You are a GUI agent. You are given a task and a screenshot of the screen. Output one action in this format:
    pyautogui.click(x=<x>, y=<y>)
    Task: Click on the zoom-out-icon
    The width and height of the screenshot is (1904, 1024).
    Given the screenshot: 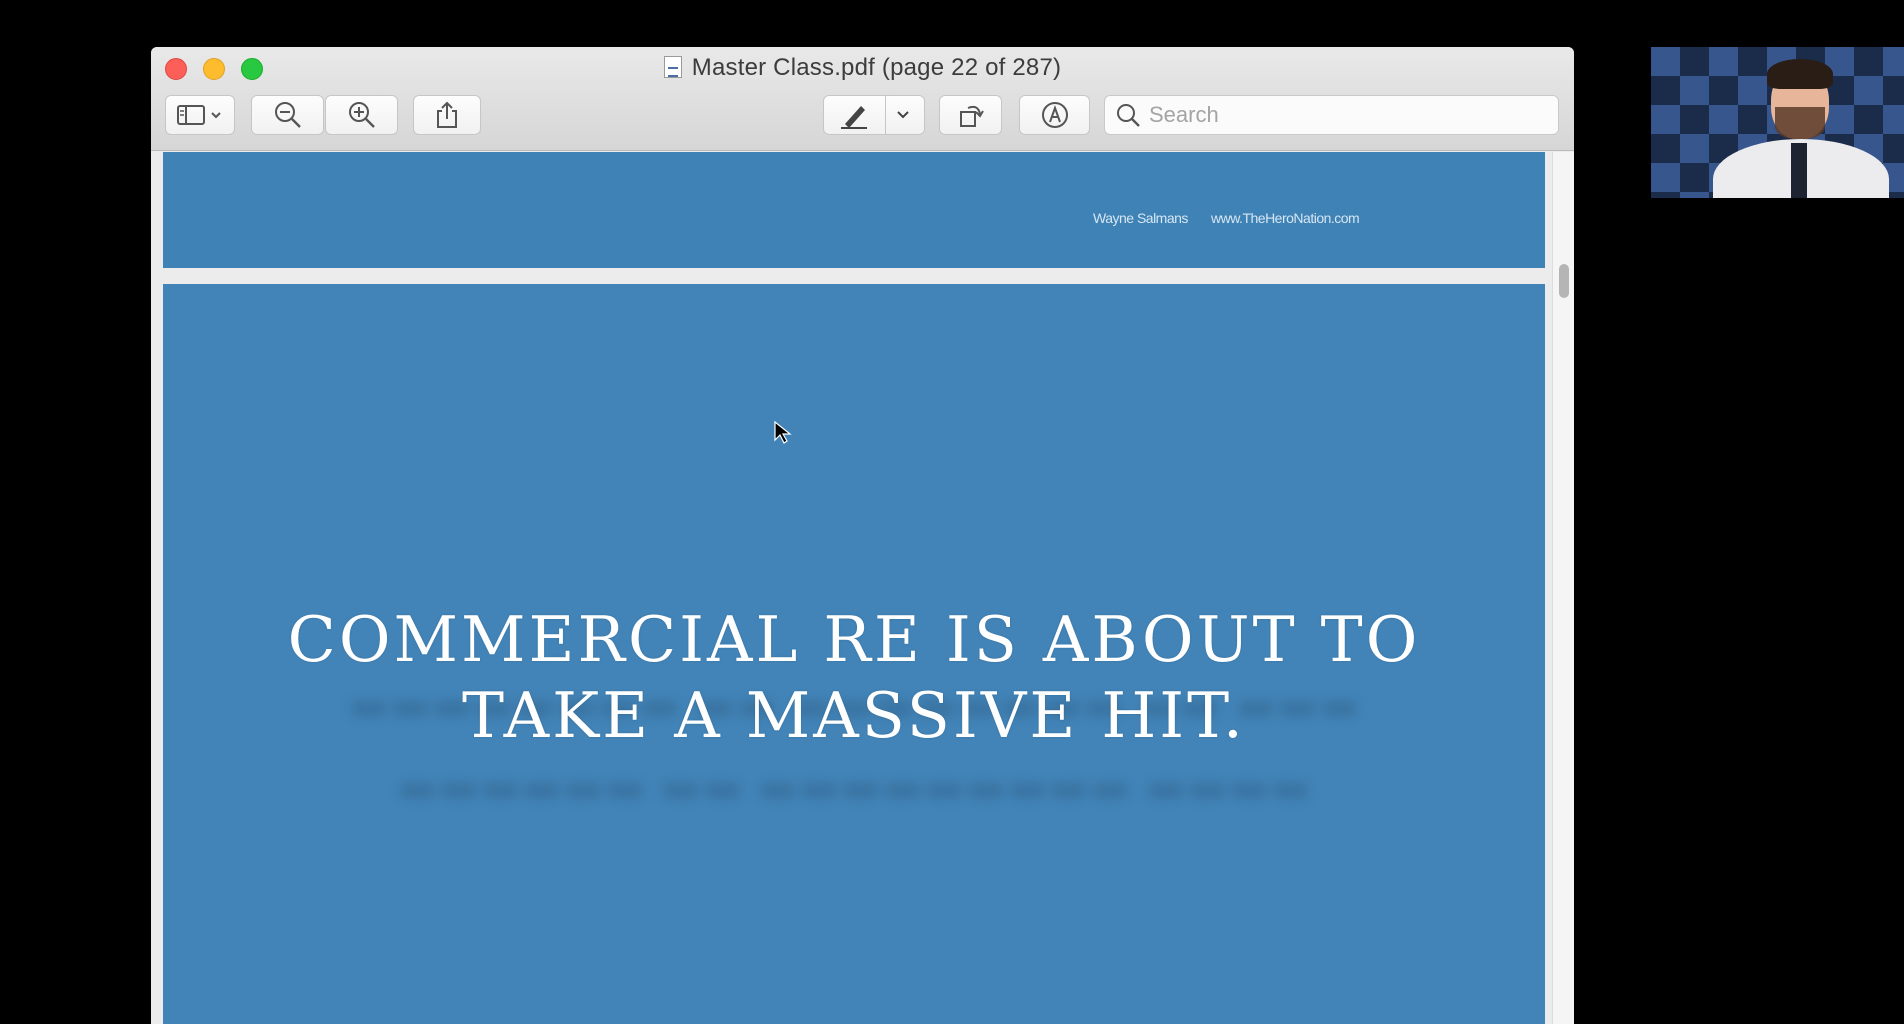 What is the action you would take?
    pyautogui.click(x=287, y=115)
    